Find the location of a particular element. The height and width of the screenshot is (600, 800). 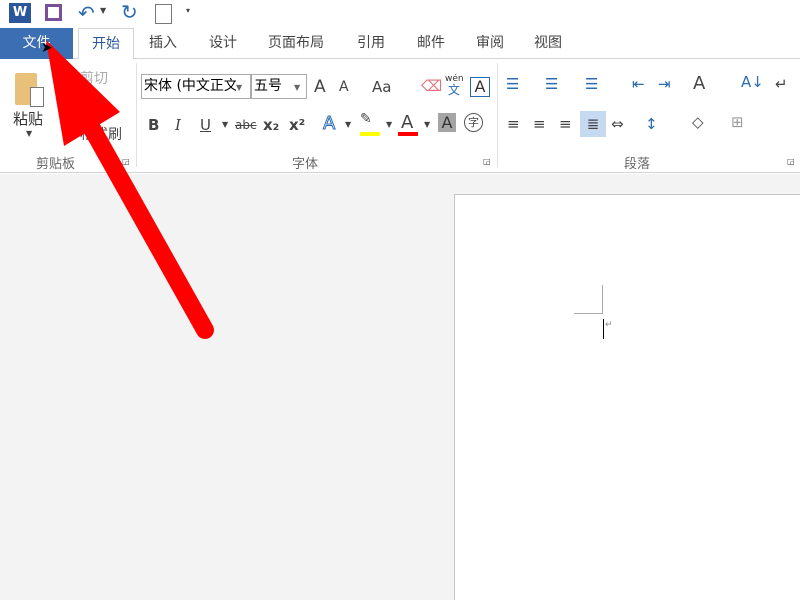

mouse-cursor-icon: ➤ is located at coordinates (47, 48).